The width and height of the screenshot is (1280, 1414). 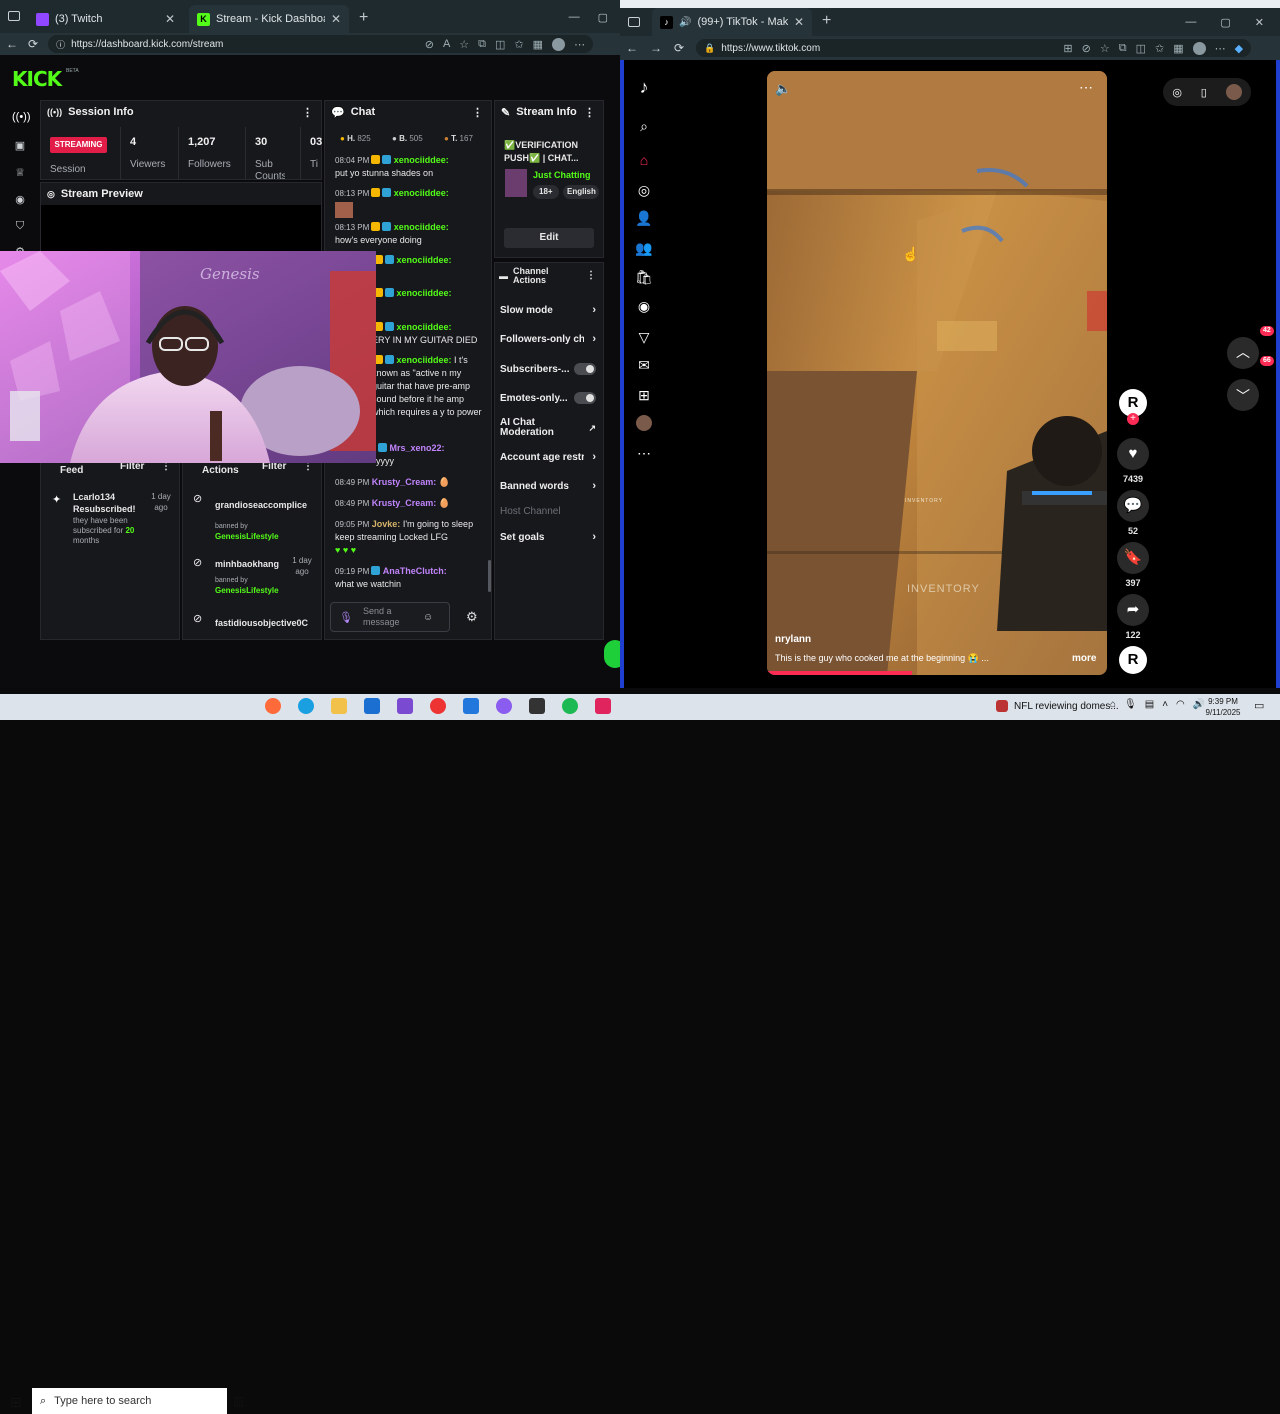 I want to click on collections-icon: ▦, so click(x=1178, y=48).